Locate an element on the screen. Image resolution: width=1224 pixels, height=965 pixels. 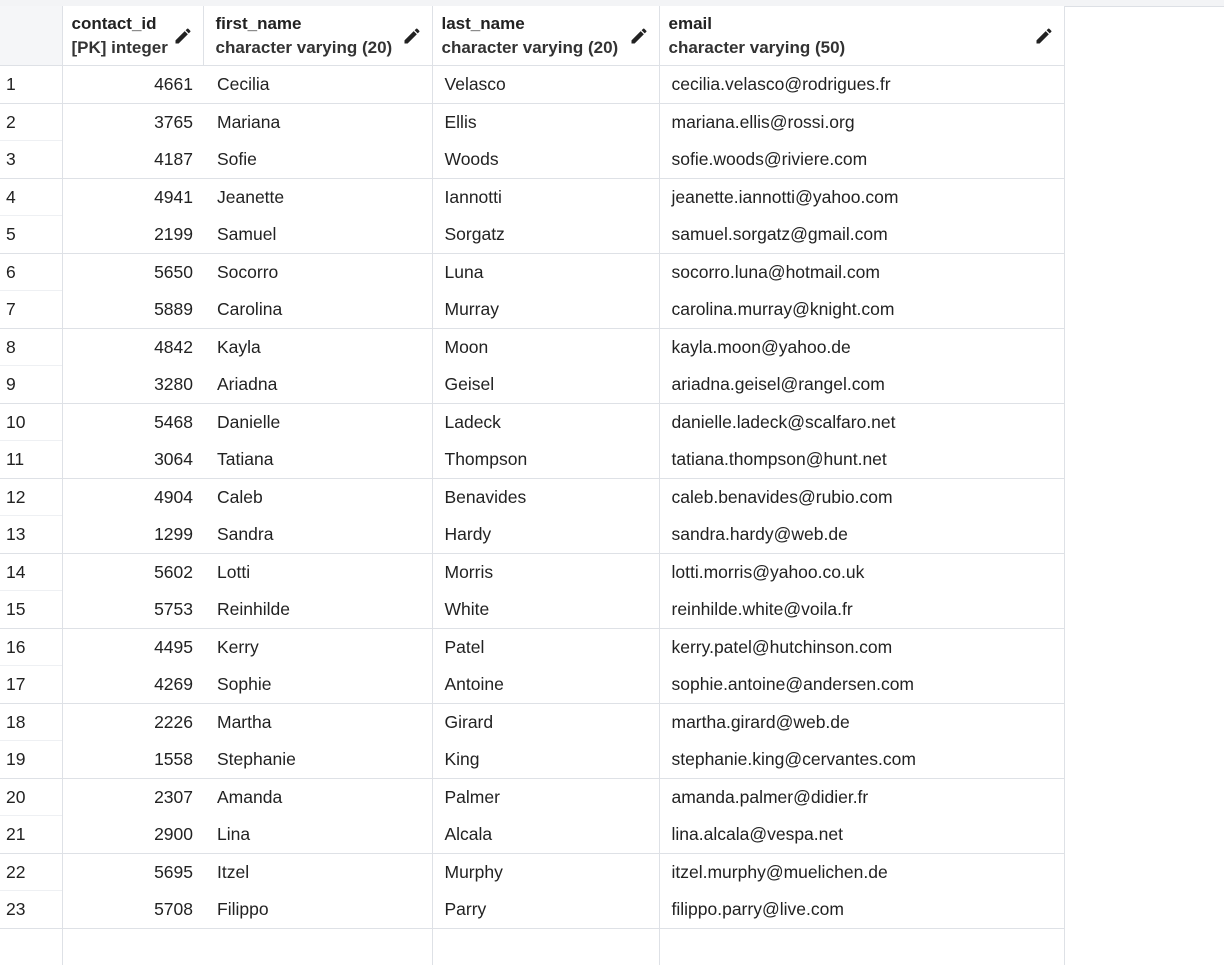
cell-first-name is located at coordinates (317, 947).